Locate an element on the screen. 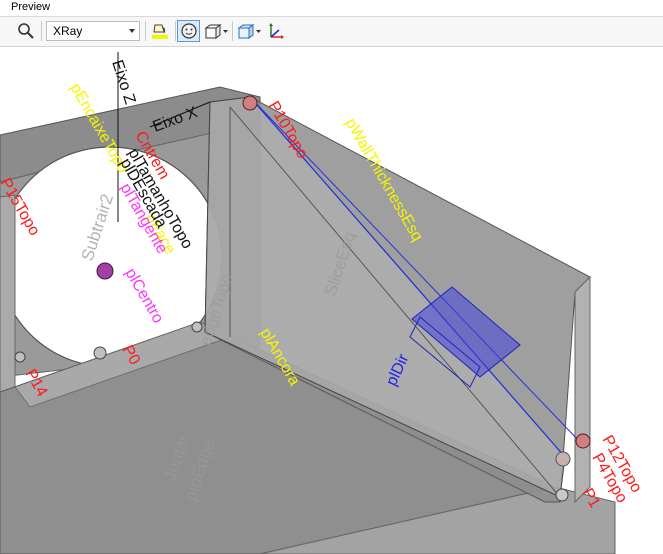  face-select-button is located at coordinates (188, 31).